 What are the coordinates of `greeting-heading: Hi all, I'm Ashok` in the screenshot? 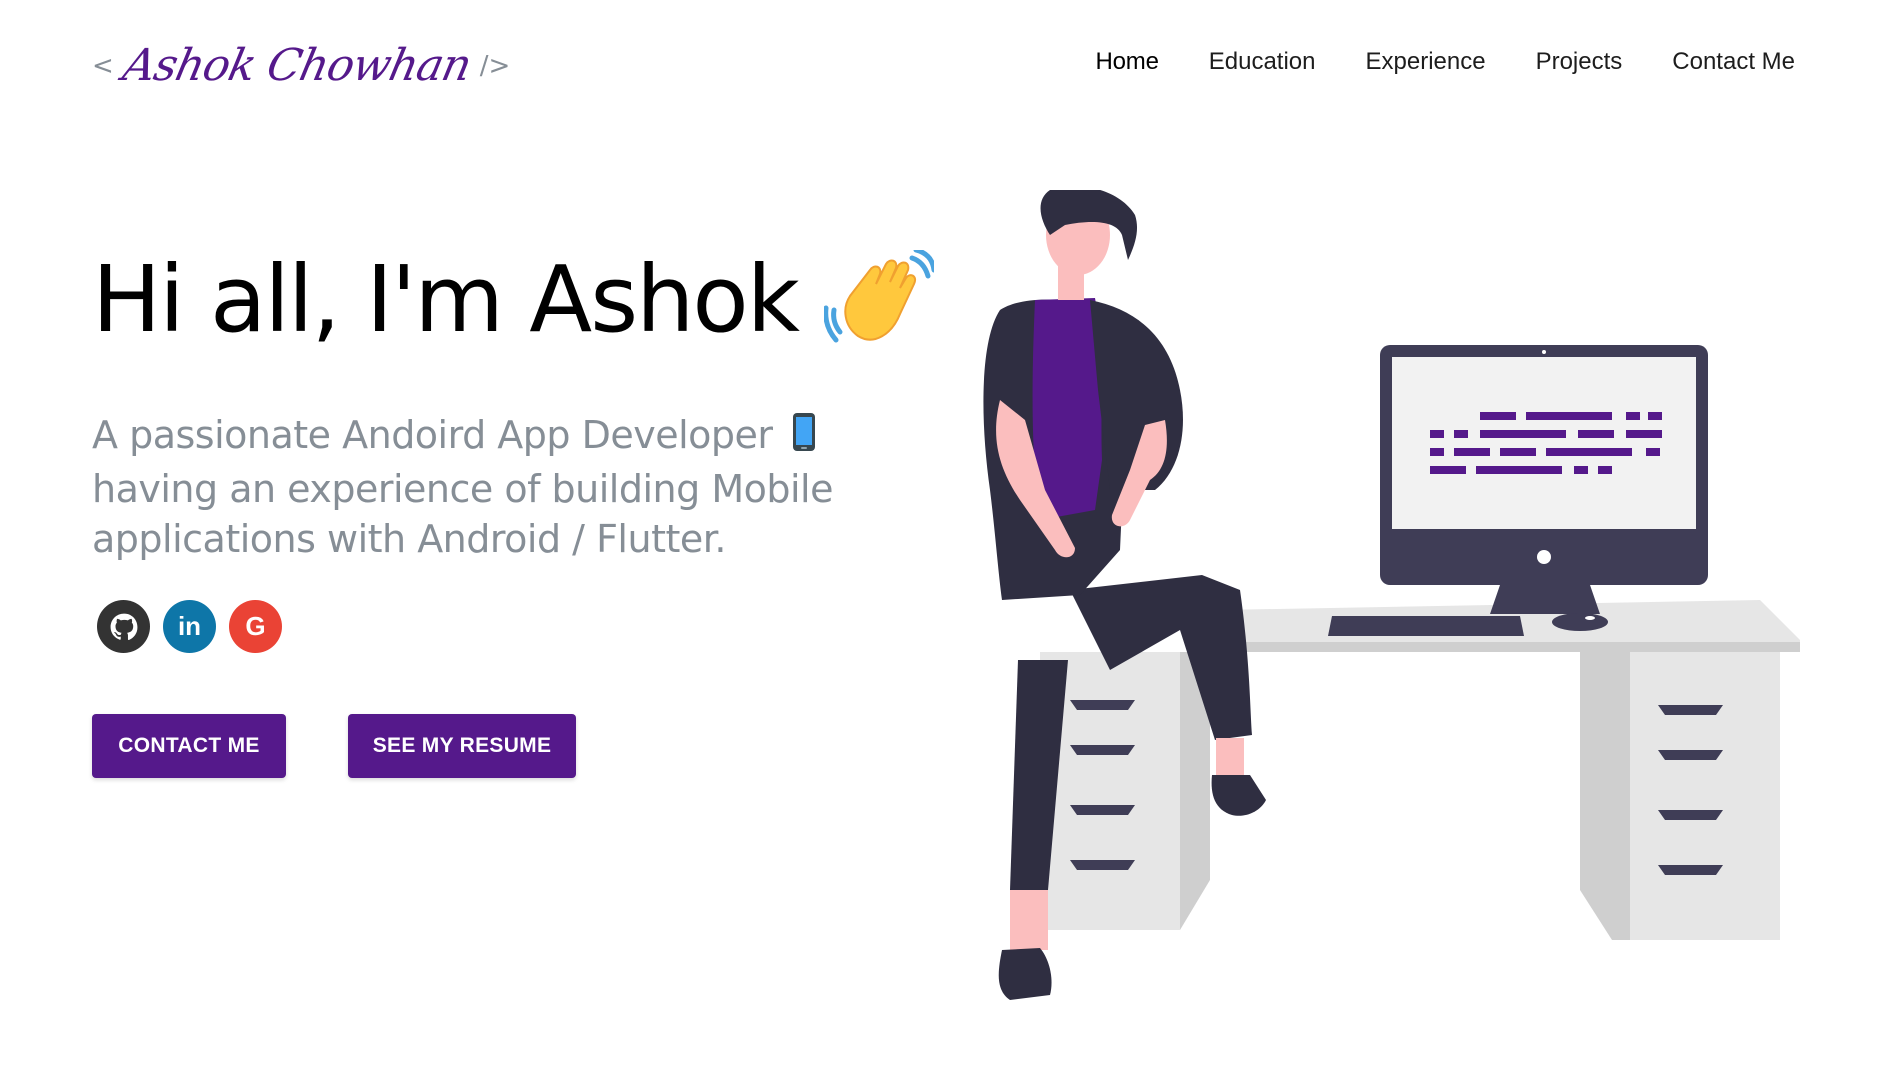 It's located at (514, 300).